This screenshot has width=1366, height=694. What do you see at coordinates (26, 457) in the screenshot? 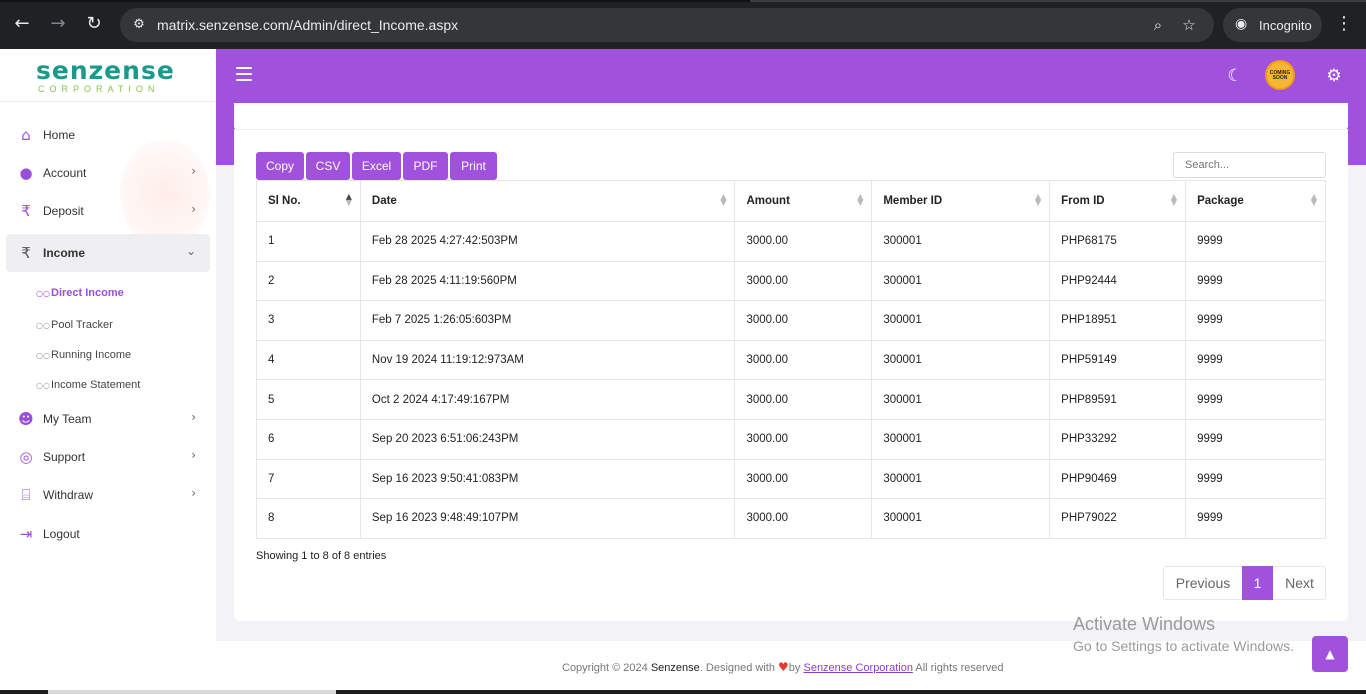
I see `support-icon: ◎` at bounding box center [26, 457].